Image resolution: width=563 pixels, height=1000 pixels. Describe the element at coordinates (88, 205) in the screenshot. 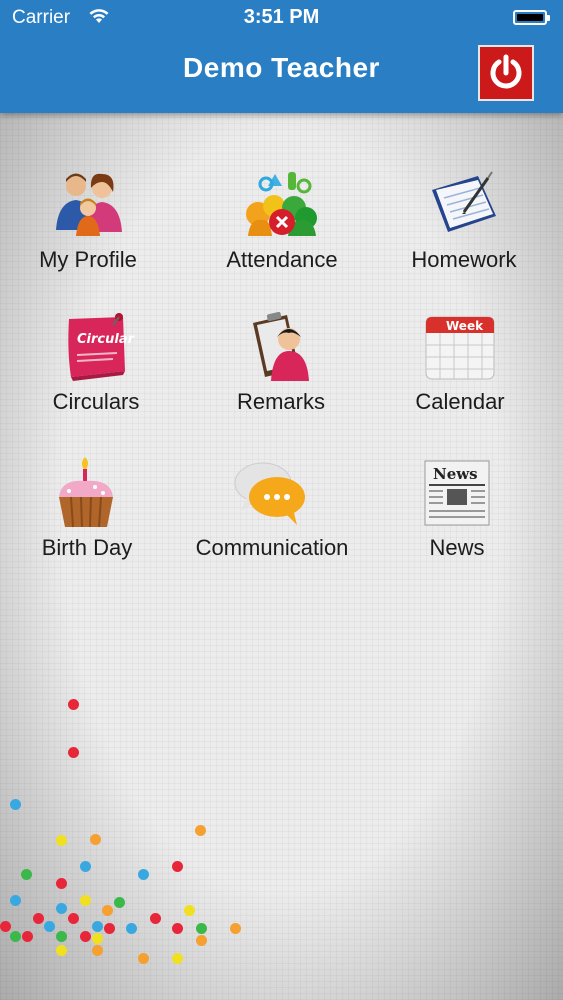

I see `profile-family-icon` at that location.